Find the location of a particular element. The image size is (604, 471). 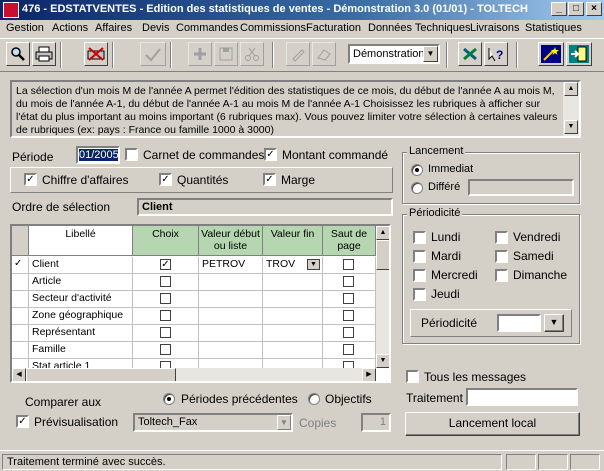

table-row: Zone géographique is located at coordinates (194, 316).